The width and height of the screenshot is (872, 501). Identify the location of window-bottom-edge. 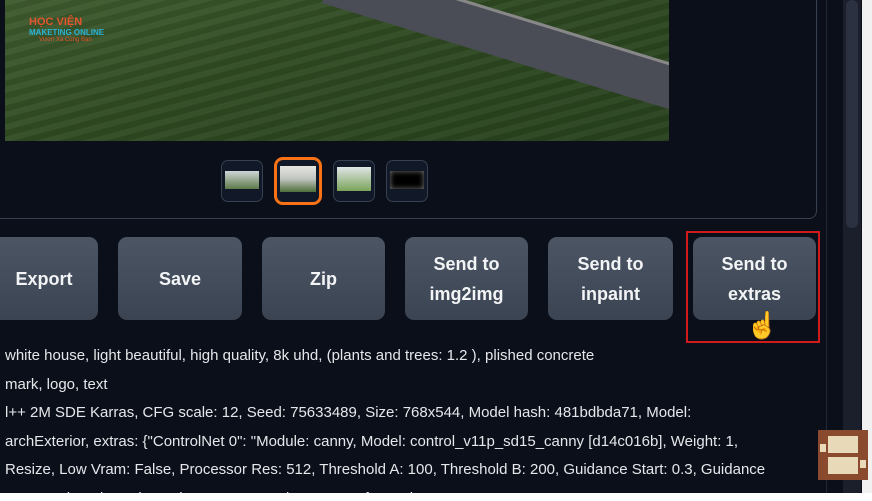
(436, 497).